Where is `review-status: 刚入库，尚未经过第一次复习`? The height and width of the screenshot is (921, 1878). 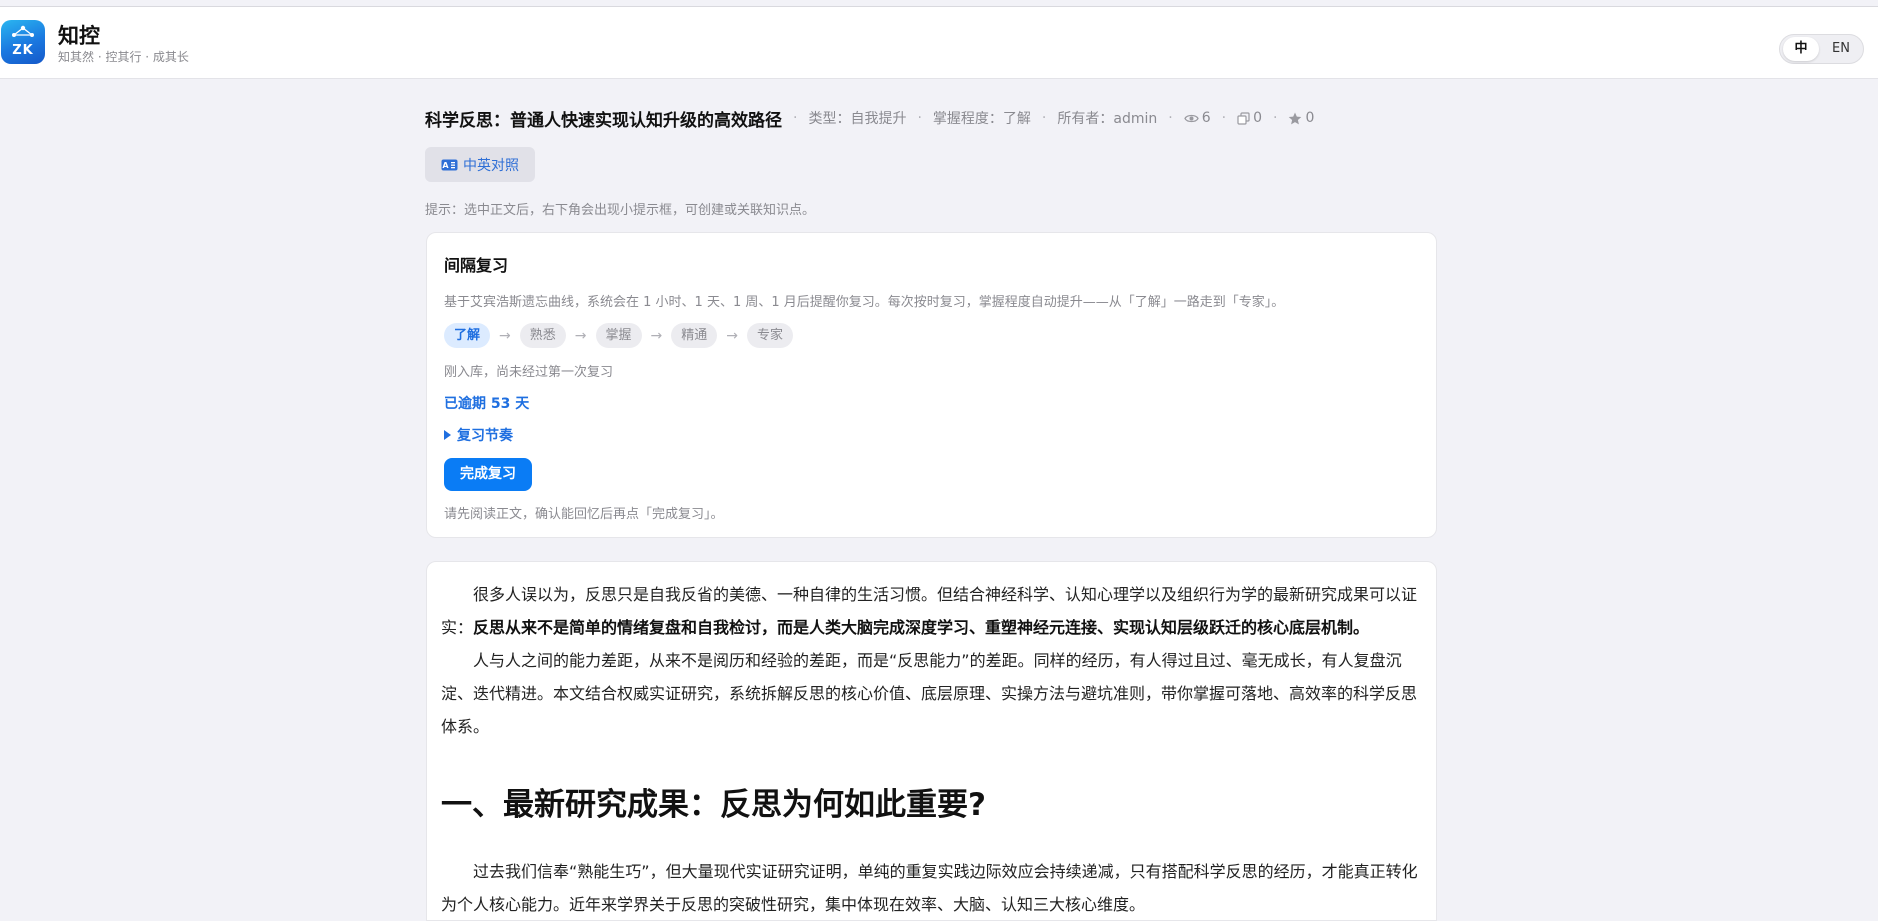 review-status: 刚入库，尚未经过第一次复习 is located at coordinates (529, 372).